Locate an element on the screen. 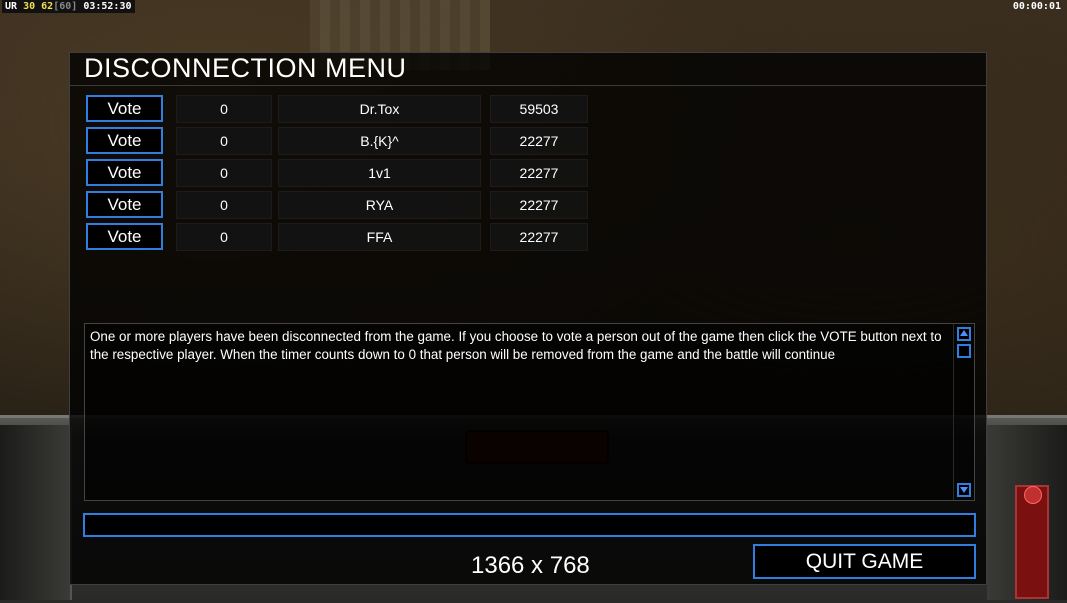  status-code: UR is located at coordinates (11, 6).